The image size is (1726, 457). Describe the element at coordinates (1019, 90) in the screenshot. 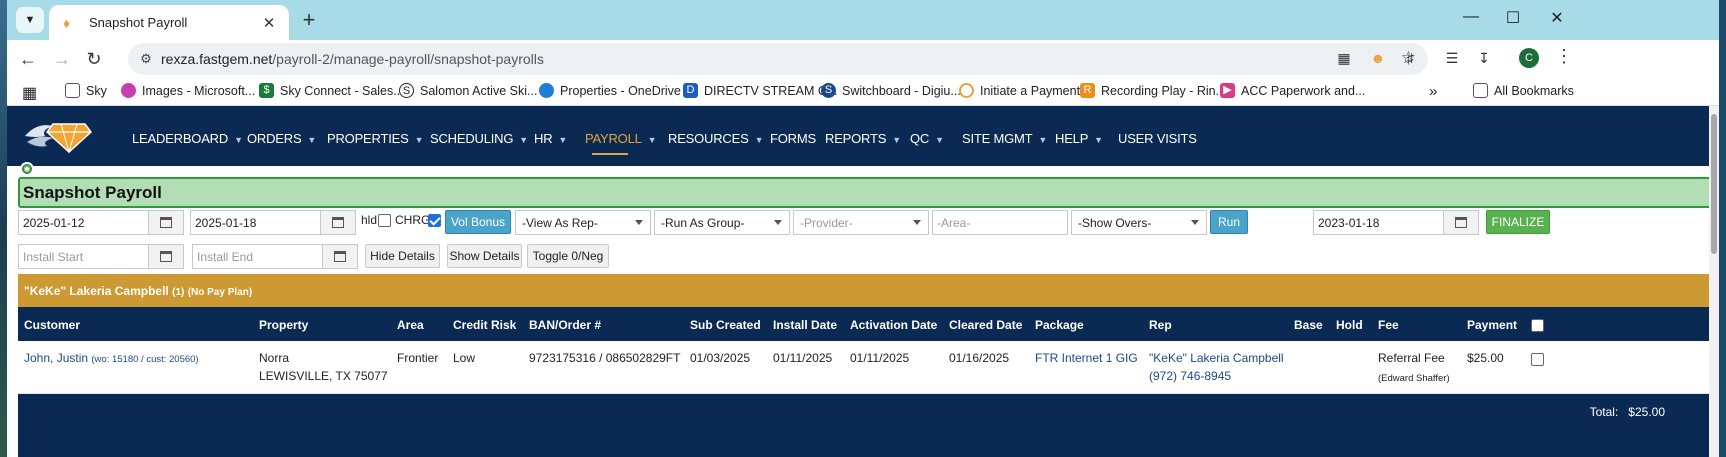

I see `bookmark-item: Initiate a Payment` at that location.